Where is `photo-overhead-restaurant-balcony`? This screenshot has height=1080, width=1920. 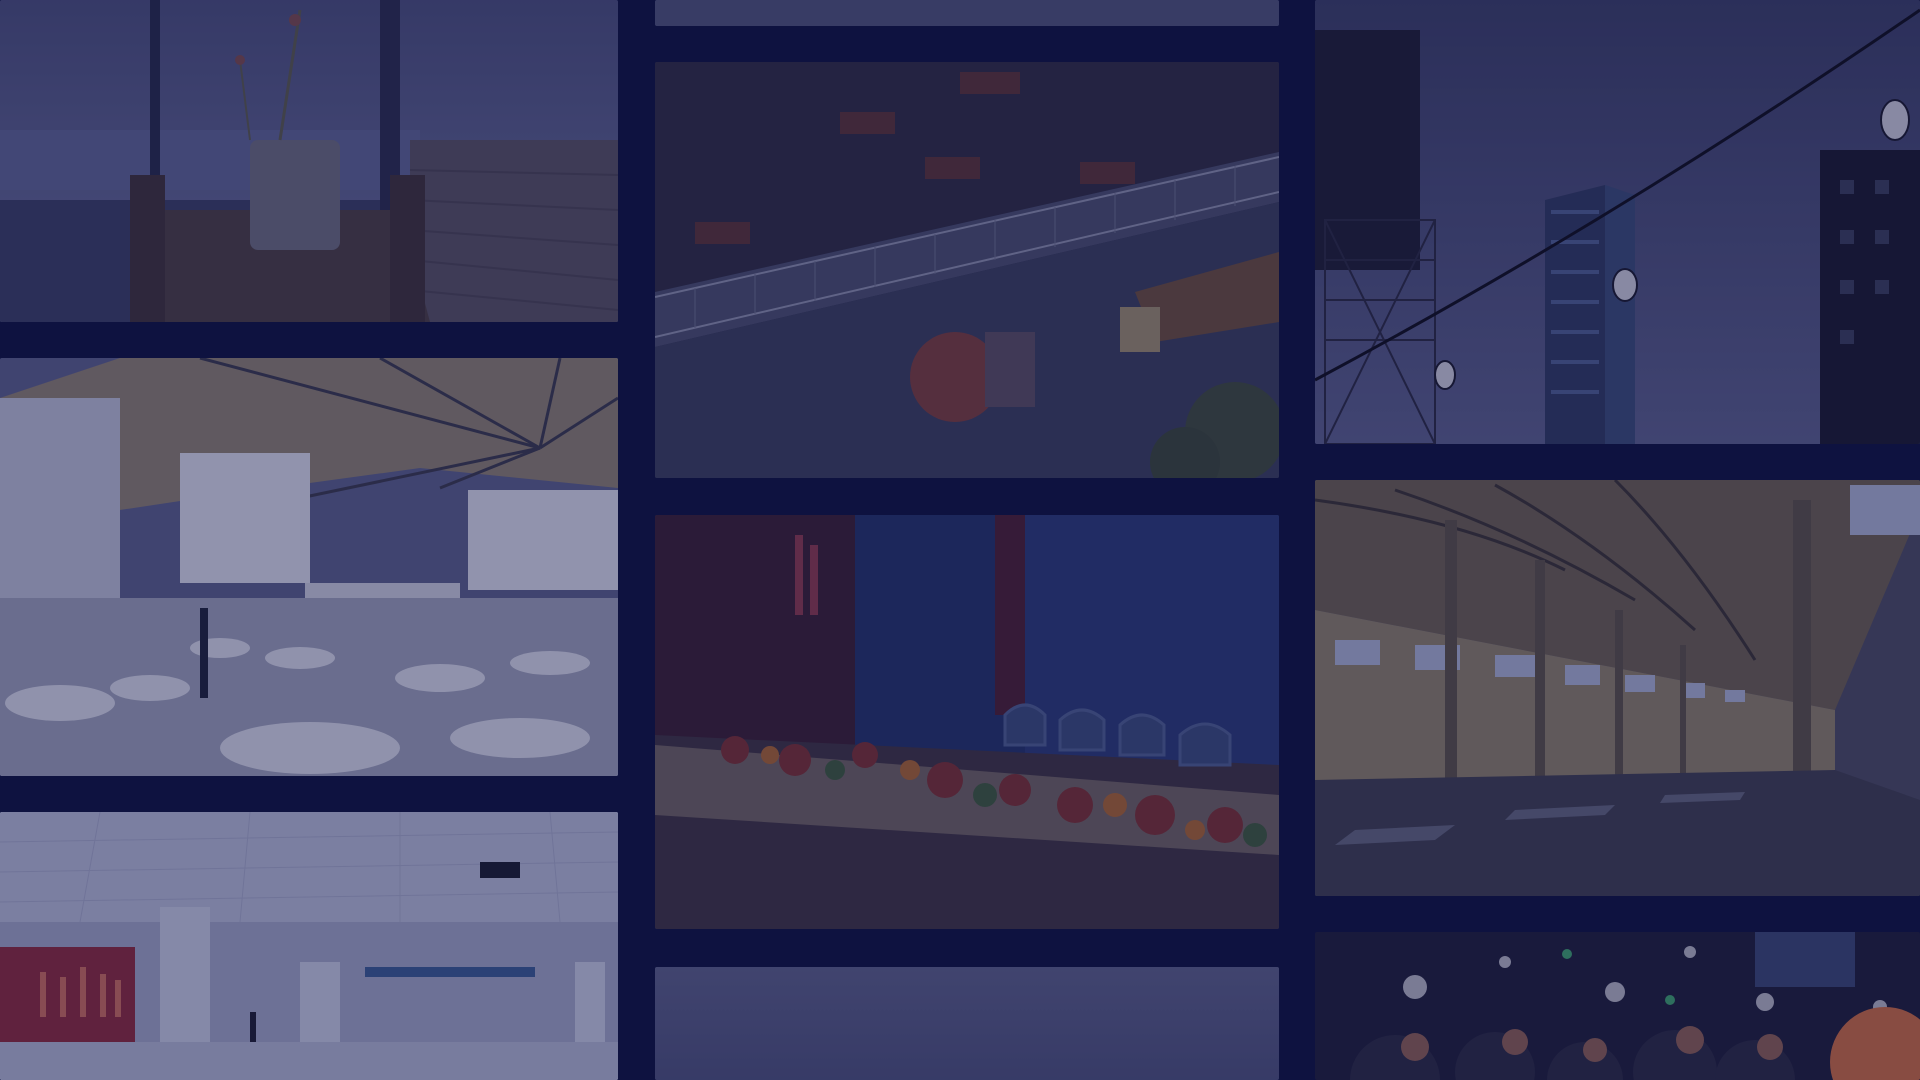
photo-overhead-restaurant-balcony is located at coordinates (967, 270).